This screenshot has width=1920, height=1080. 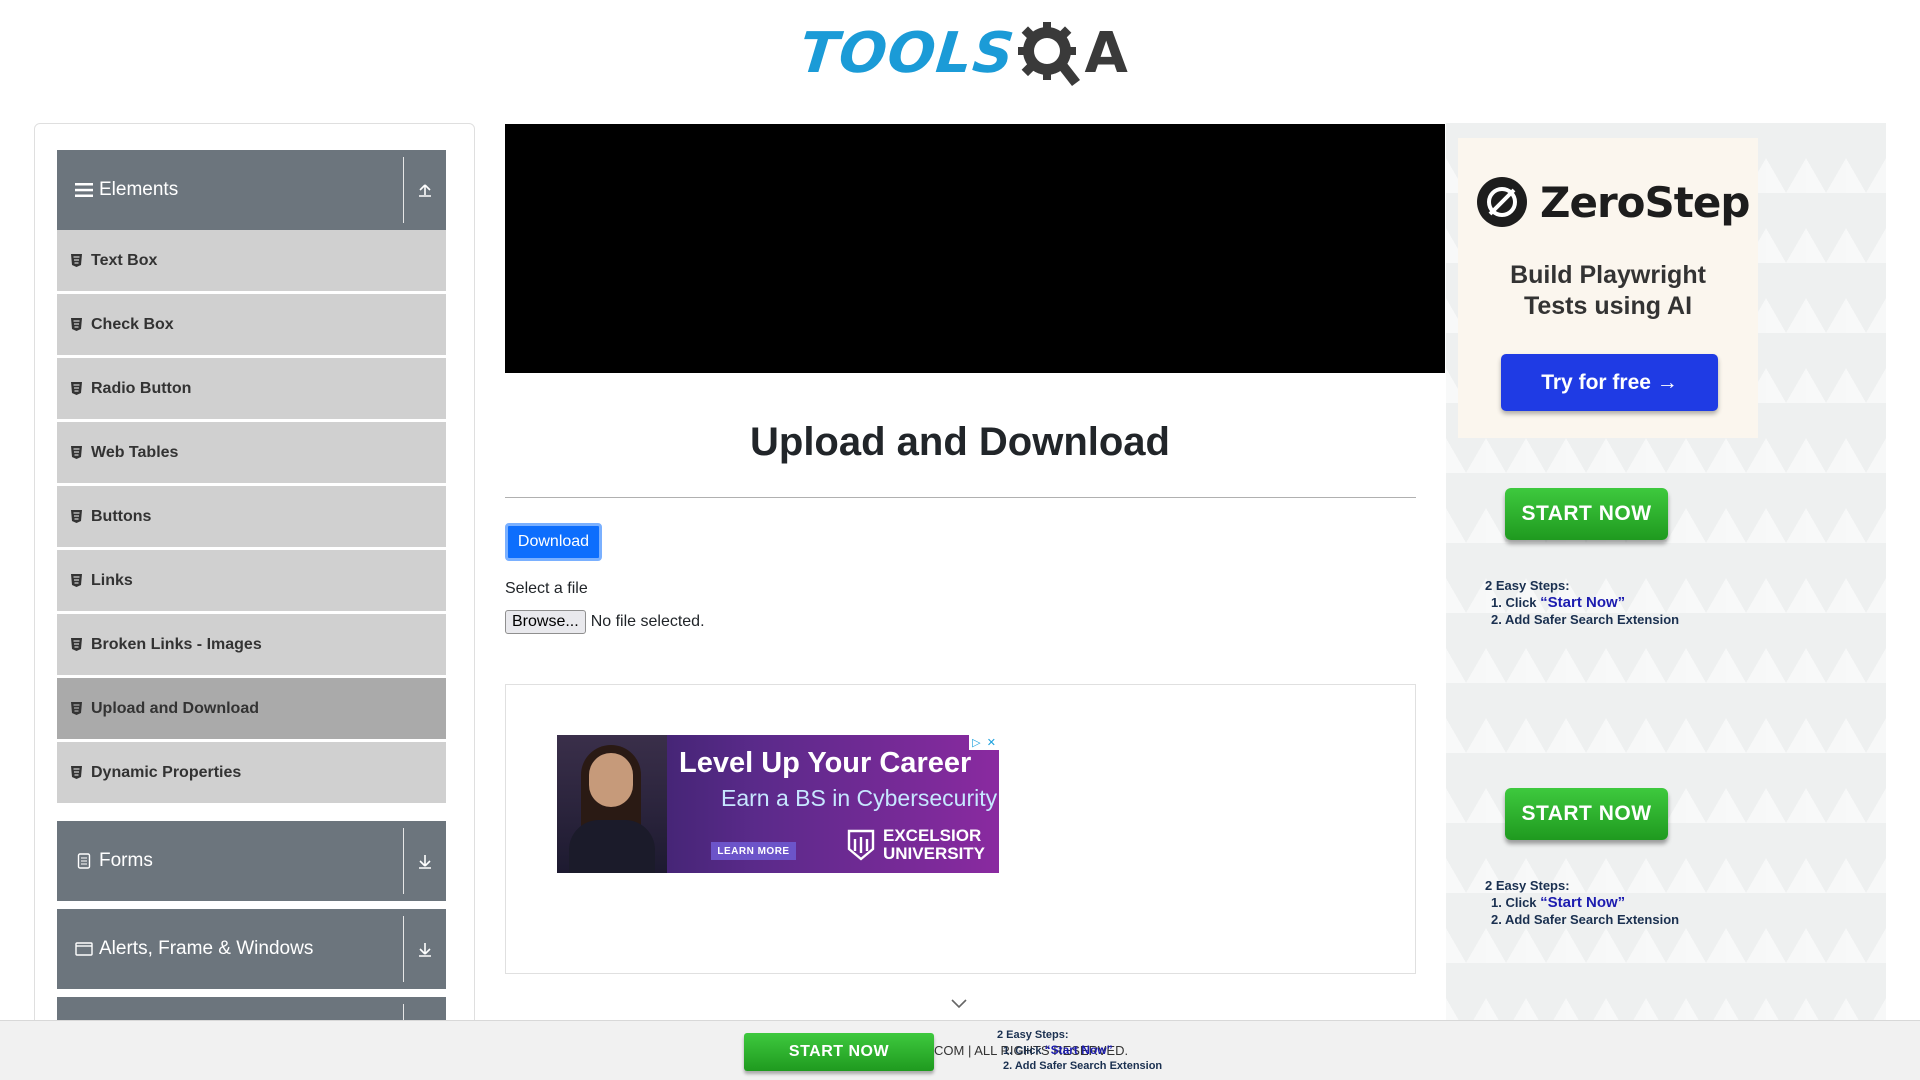 I want to click on document-icon, so click(x=84, y=861).